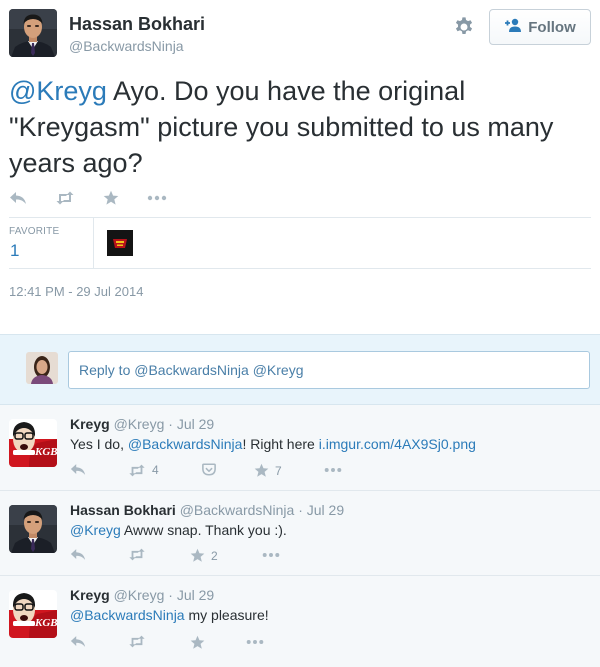  Describe the element at coordinates (552, 27) in the screenshot. I see `follow-label: Follow` at that location.